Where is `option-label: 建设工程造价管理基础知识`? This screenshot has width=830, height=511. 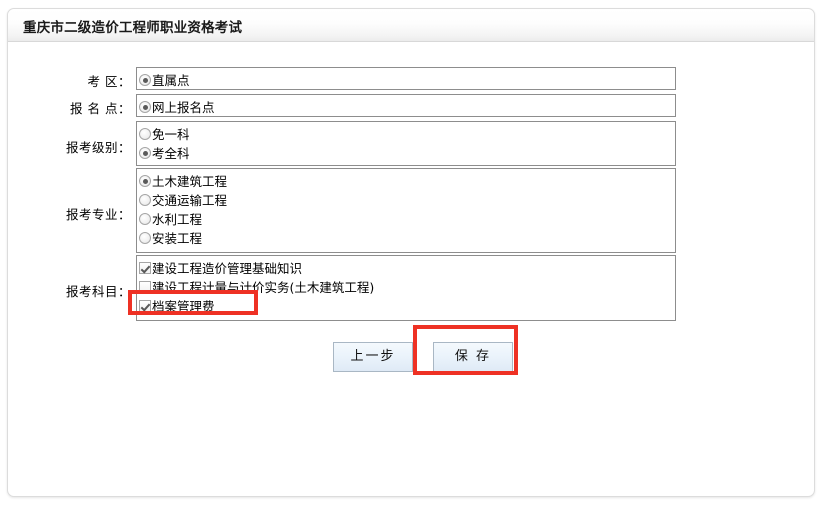
option-label: 建设工程造价管理基础知识 is located at coordinates (227, 268).